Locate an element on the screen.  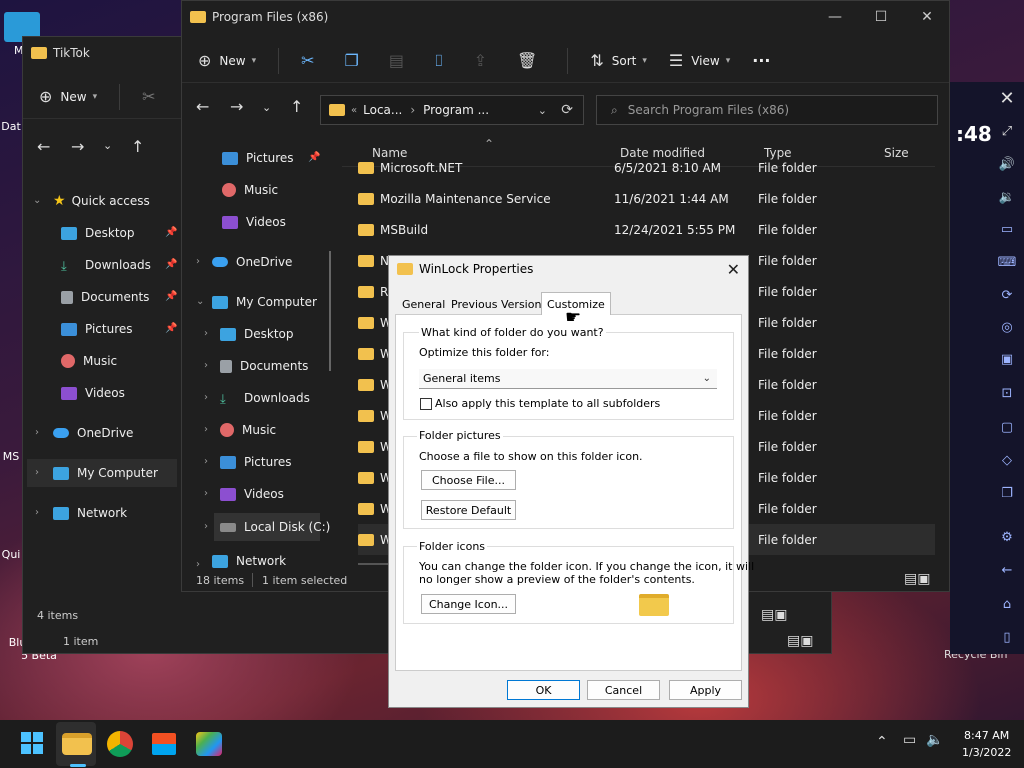
screenshot-icon: ⊡ is located at coordinates (1007, 393).